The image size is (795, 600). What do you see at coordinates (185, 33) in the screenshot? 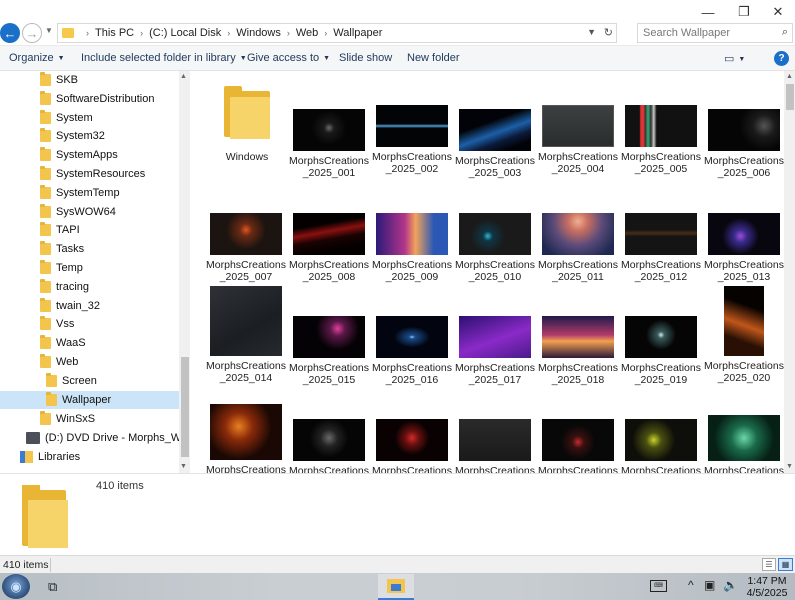
I see `breadcrumb-local-disk: (C:) Local Disk` at bounding box center [185, 33].